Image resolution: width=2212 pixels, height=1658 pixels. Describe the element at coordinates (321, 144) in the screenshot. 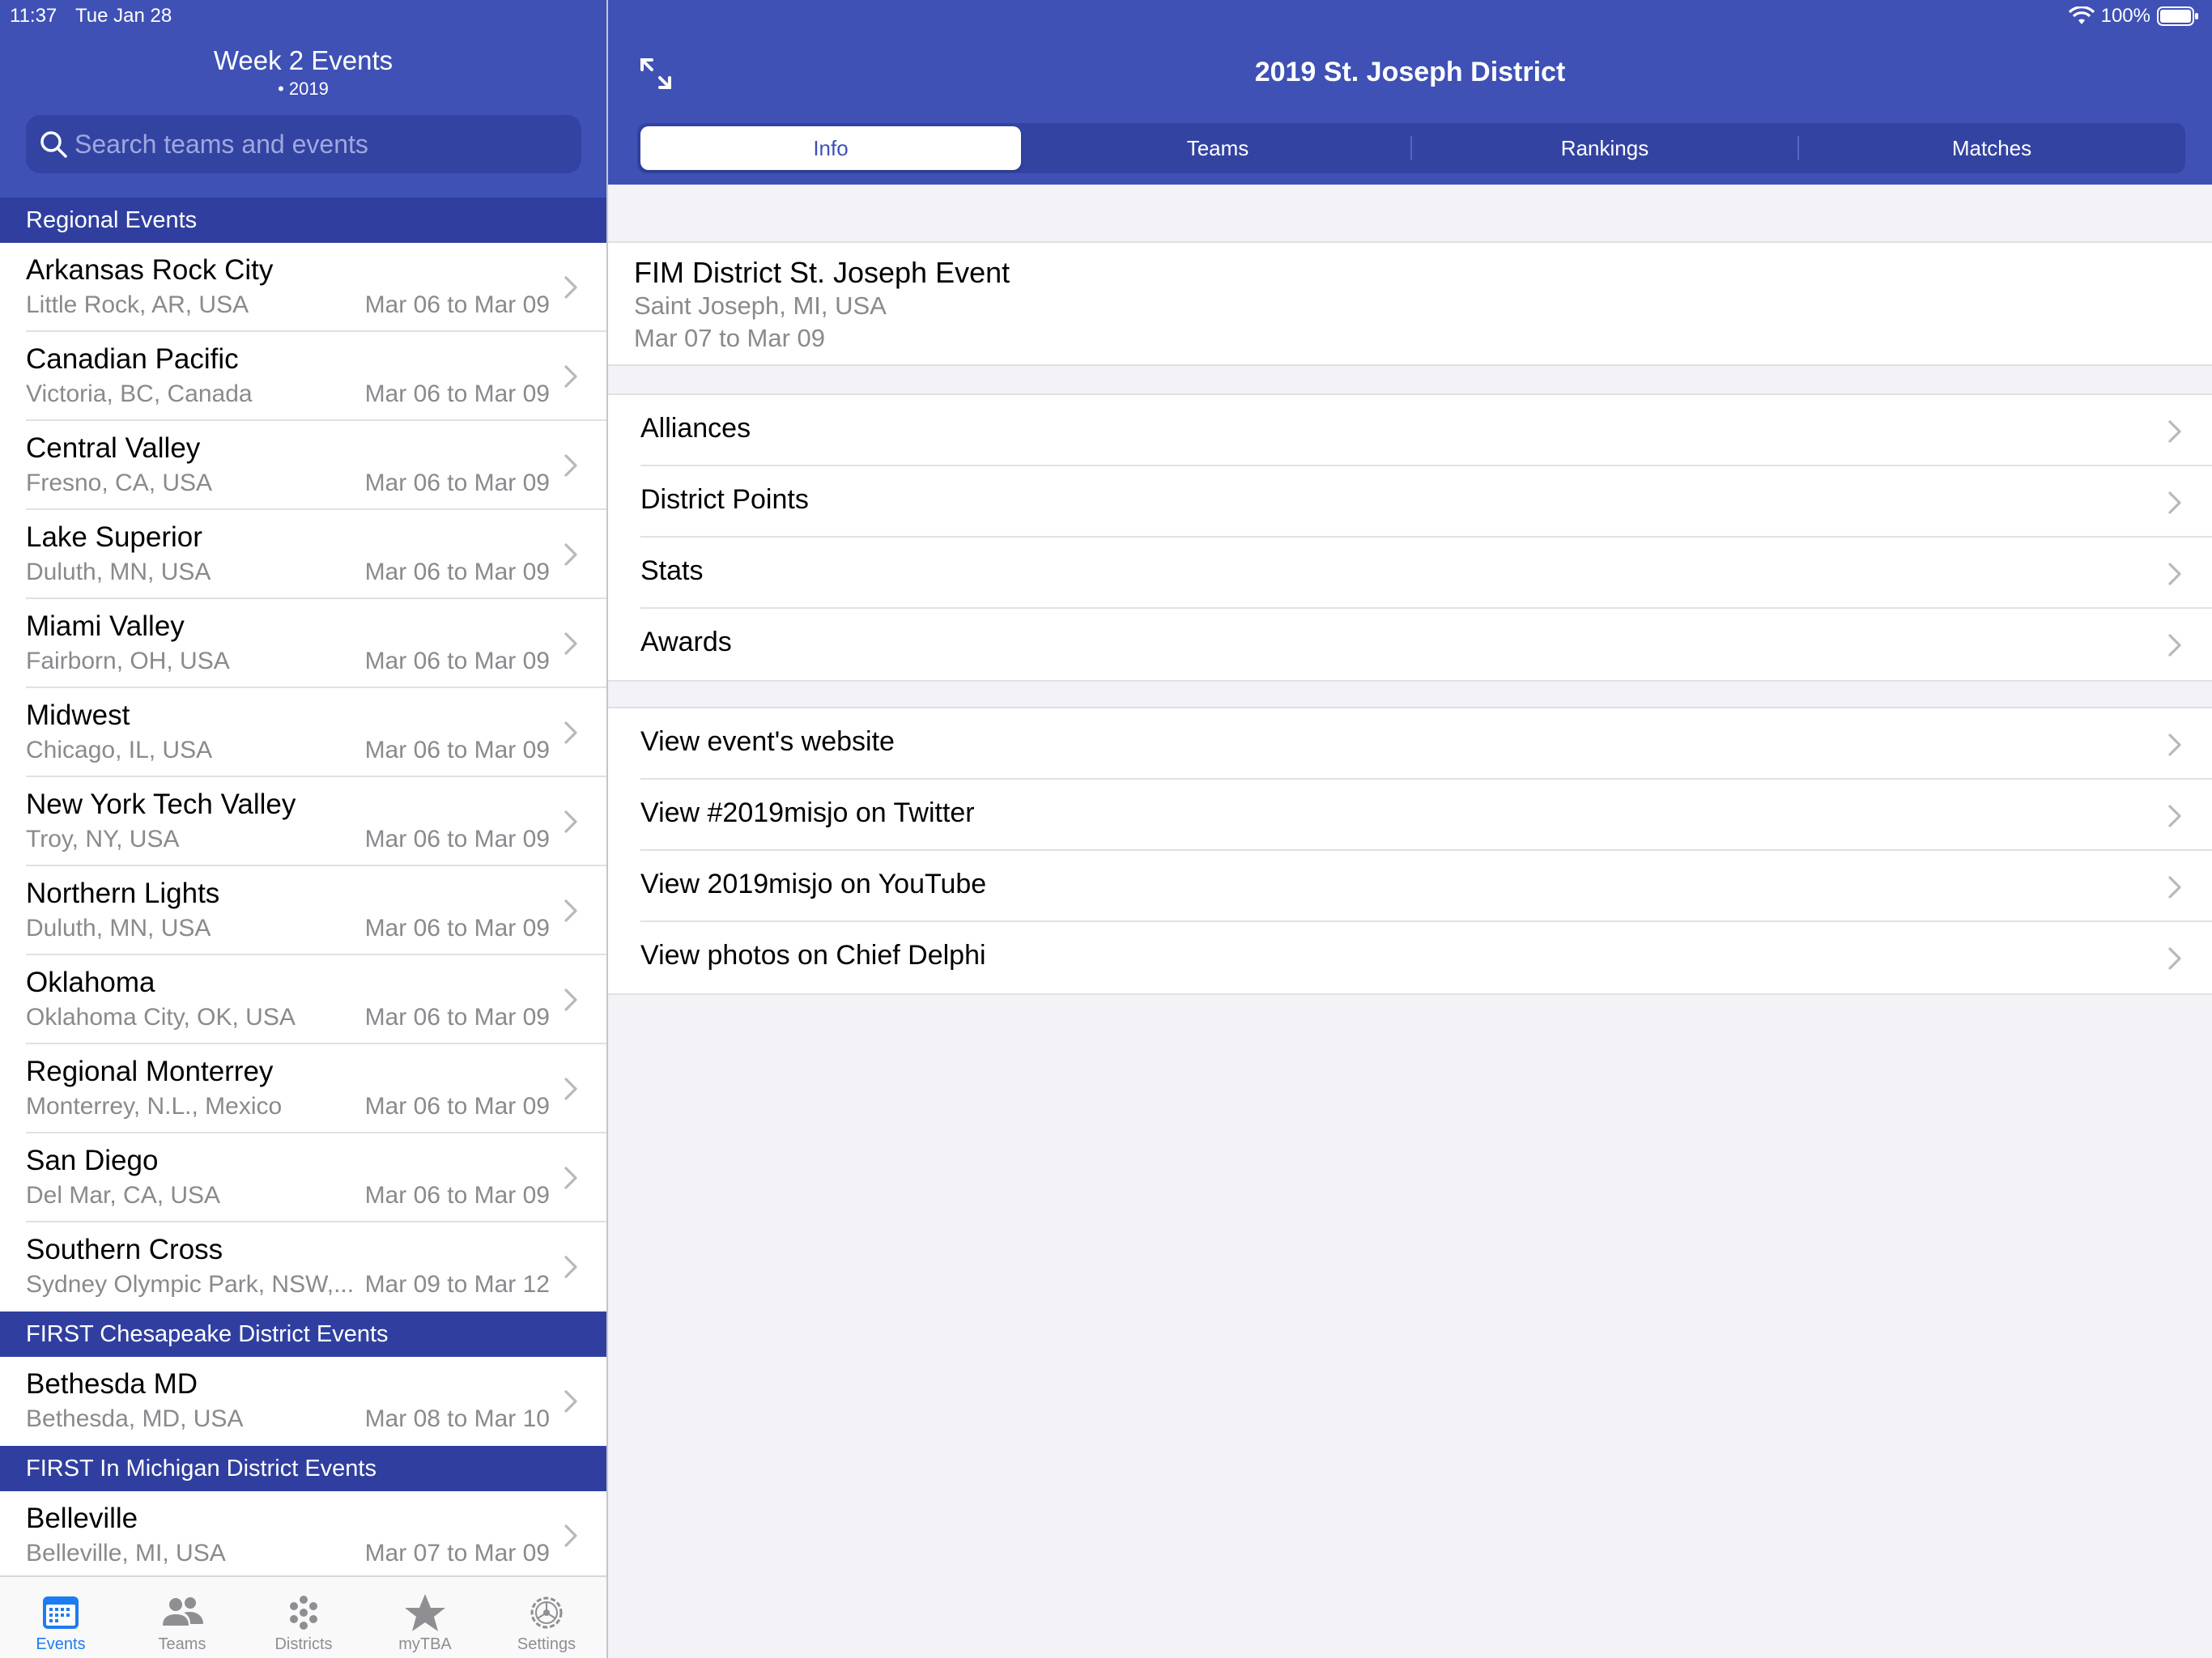

I see `search-input` at that location.